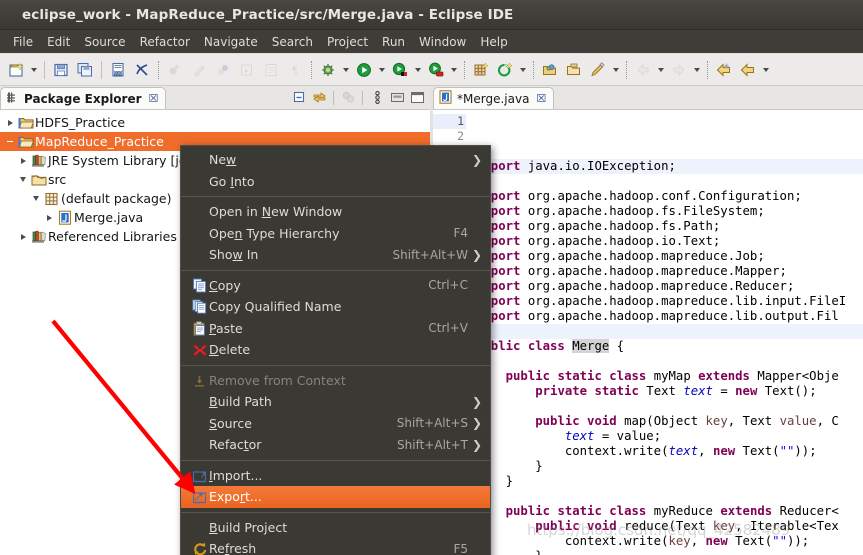 The height and width of the screenshot is (555, 863). I want to click on collapse-all-icon, so click(299, 98).